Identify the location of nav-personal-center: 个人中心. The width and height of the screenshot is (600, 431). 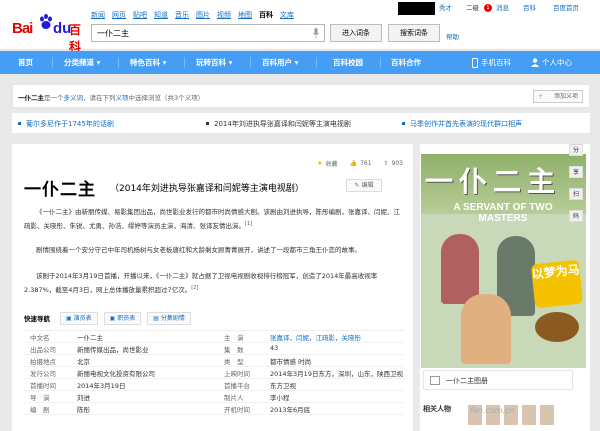
(557, 62).